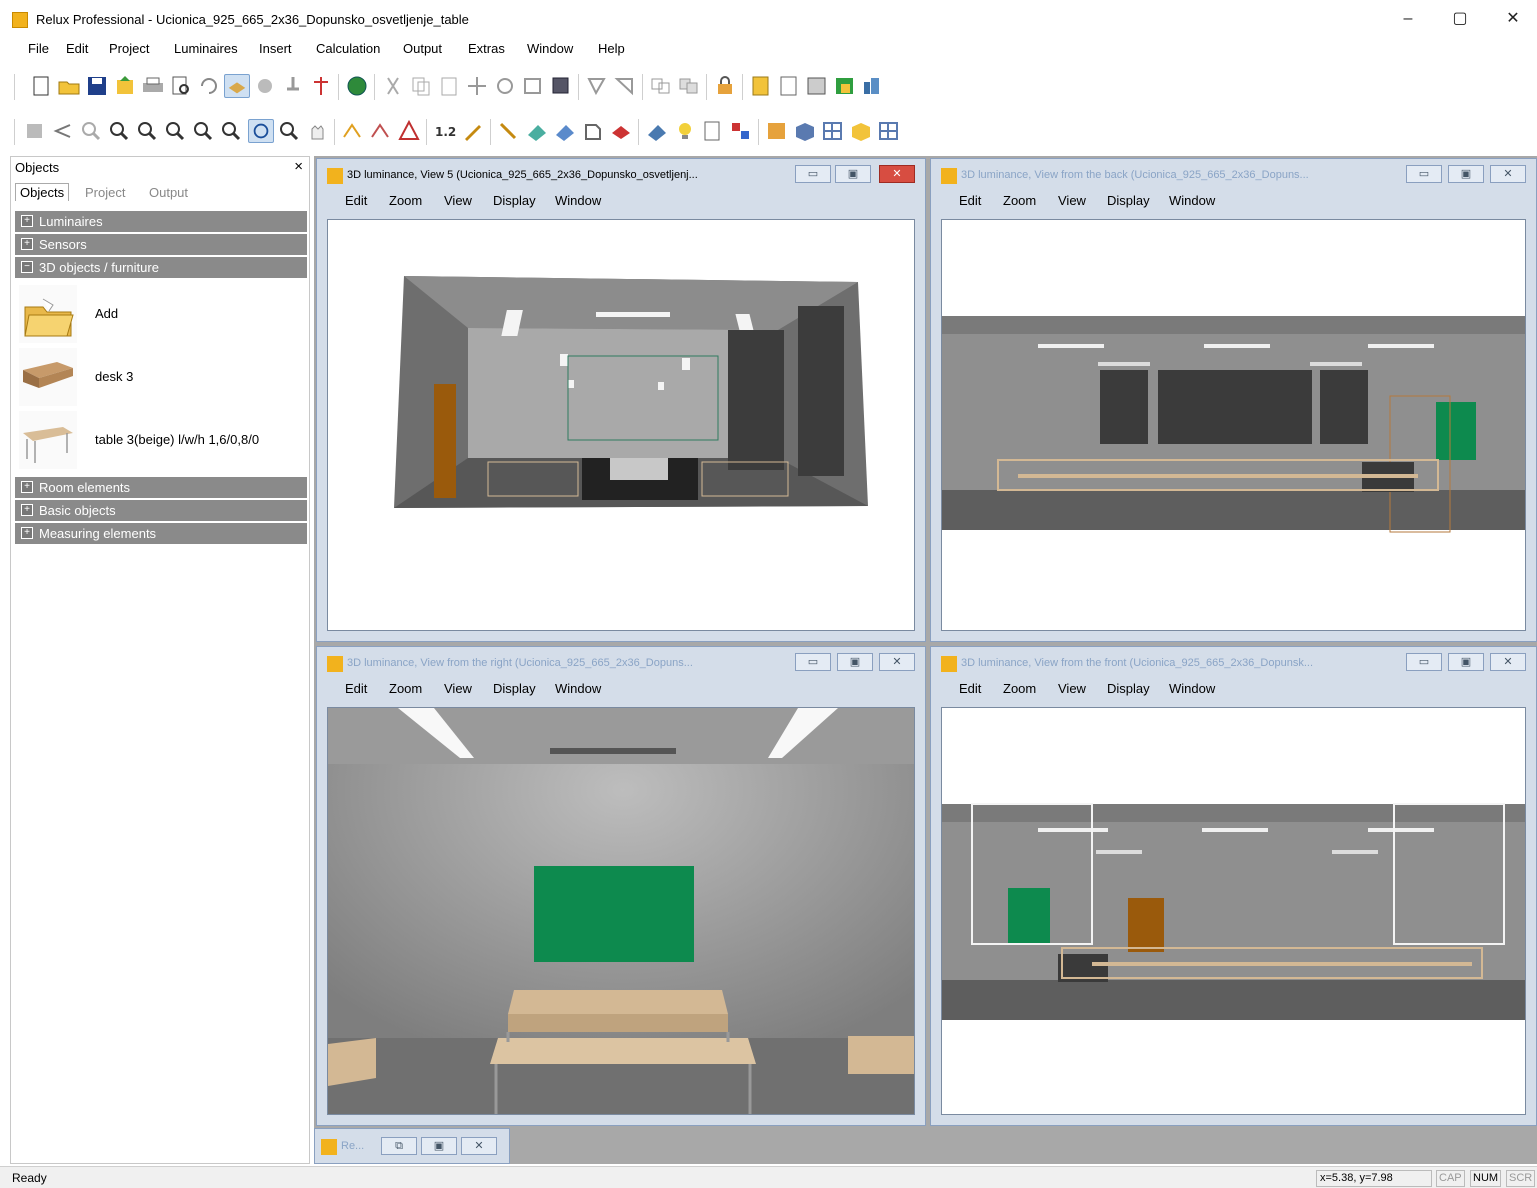 Image resolution: width=1537 pixels, height=1188 pixels. I want to click on undo-icon, so click(209, 86).